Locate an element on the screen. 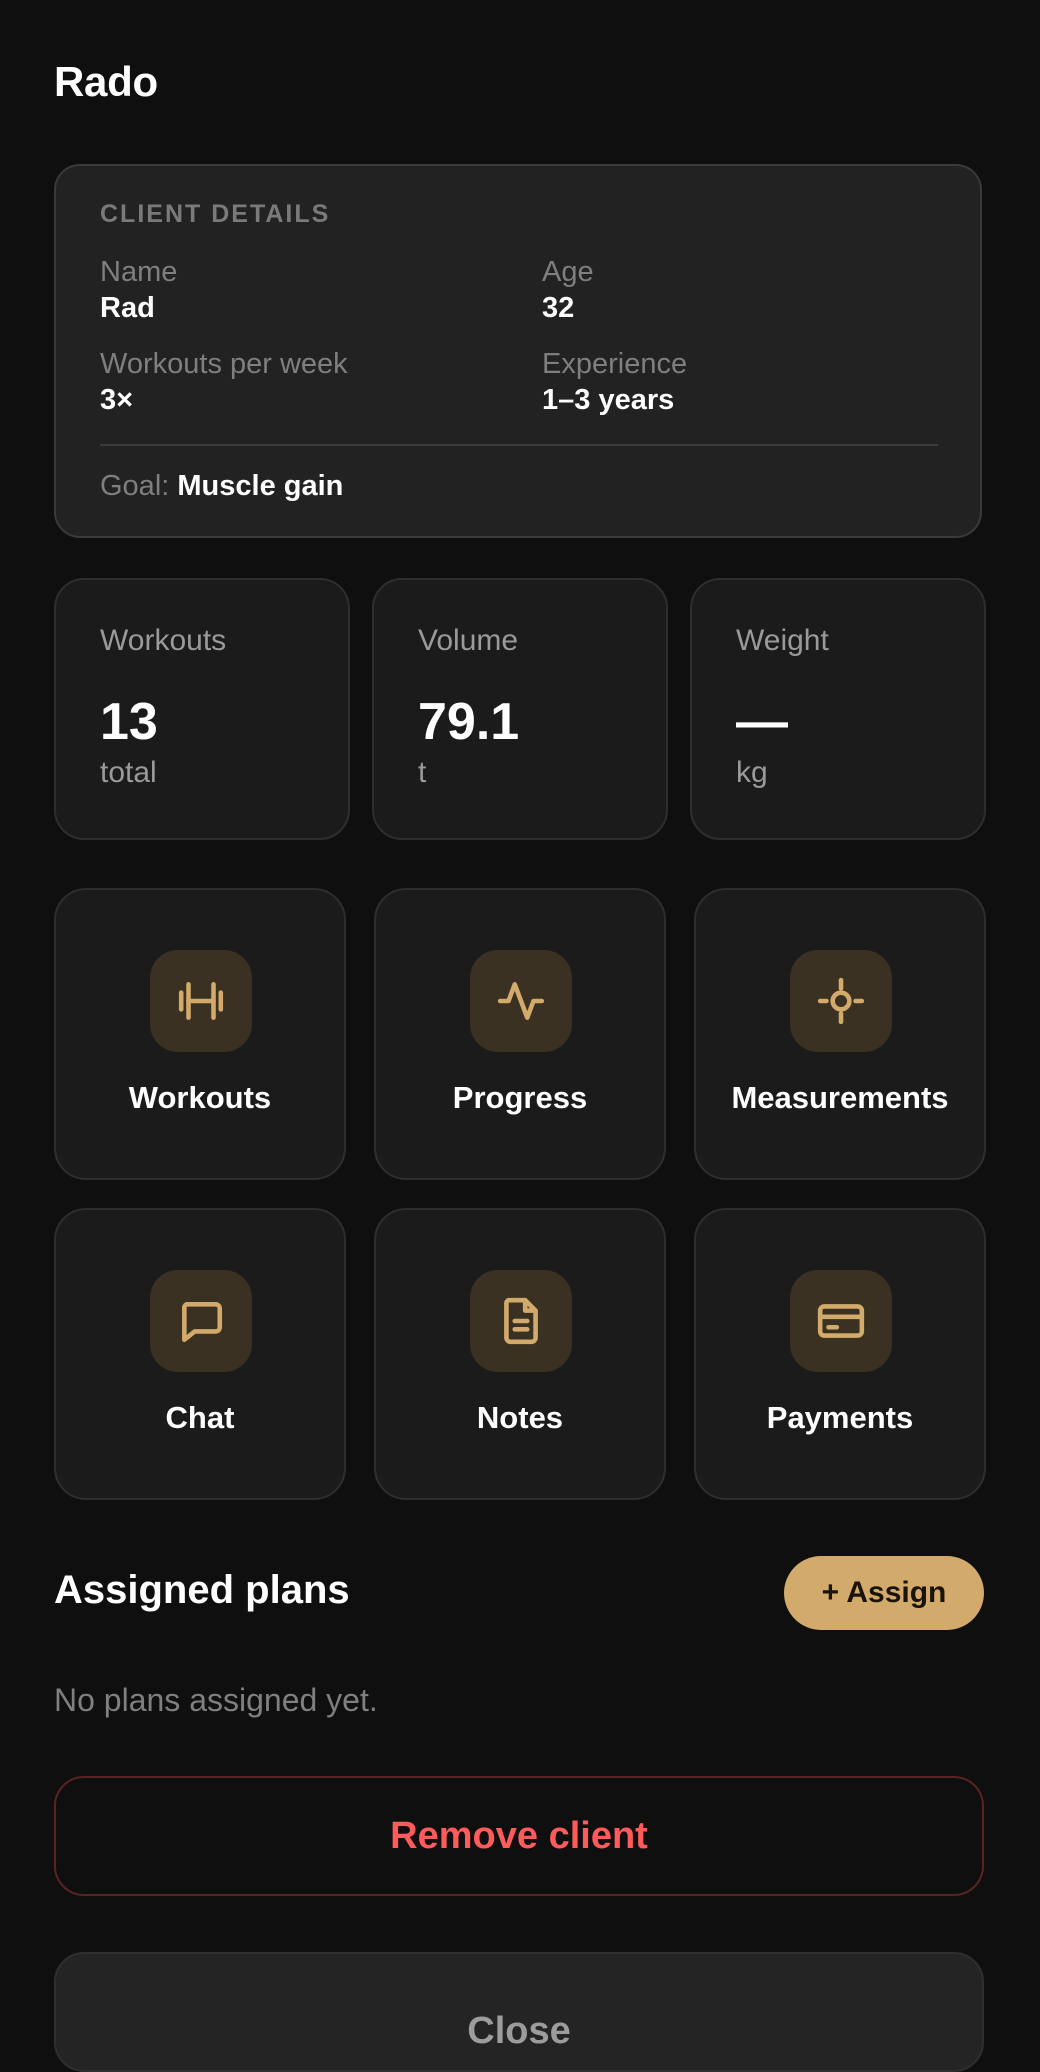 This screenshot has height=2072, width=1040. chat-tile: Chat is located at coordinates (200, 1354).